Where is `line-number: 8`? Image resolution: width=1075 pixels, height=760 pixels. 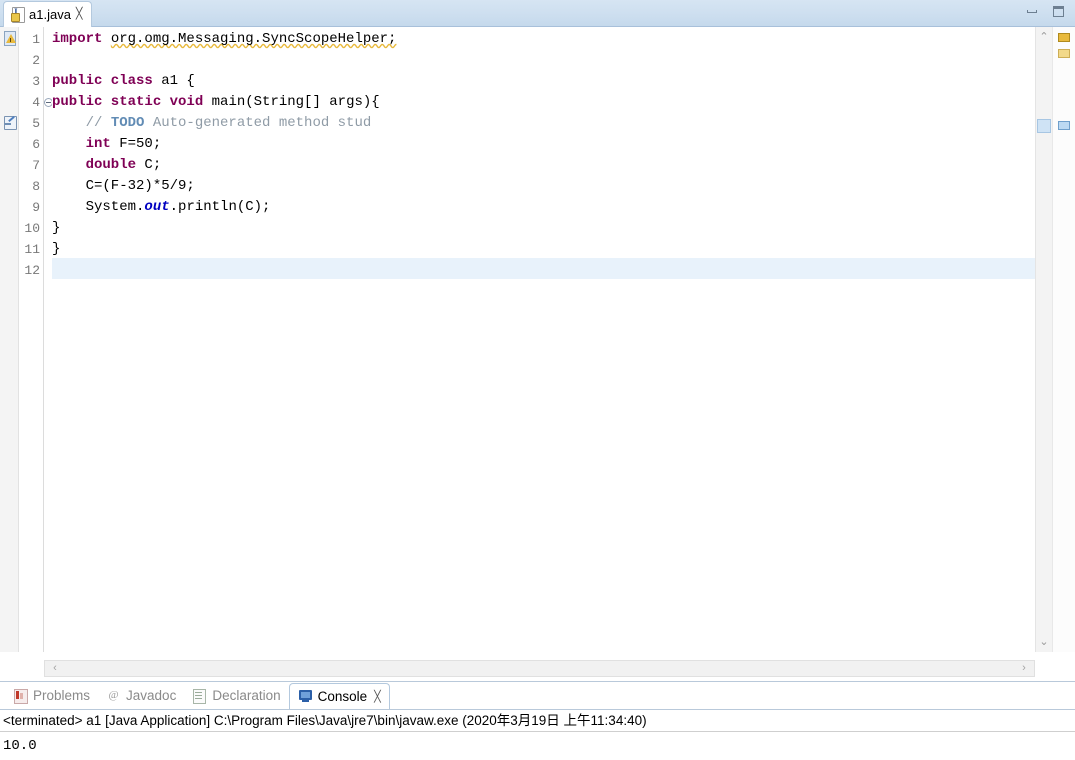 line-number: 8 is located at coordinates (36, 186).